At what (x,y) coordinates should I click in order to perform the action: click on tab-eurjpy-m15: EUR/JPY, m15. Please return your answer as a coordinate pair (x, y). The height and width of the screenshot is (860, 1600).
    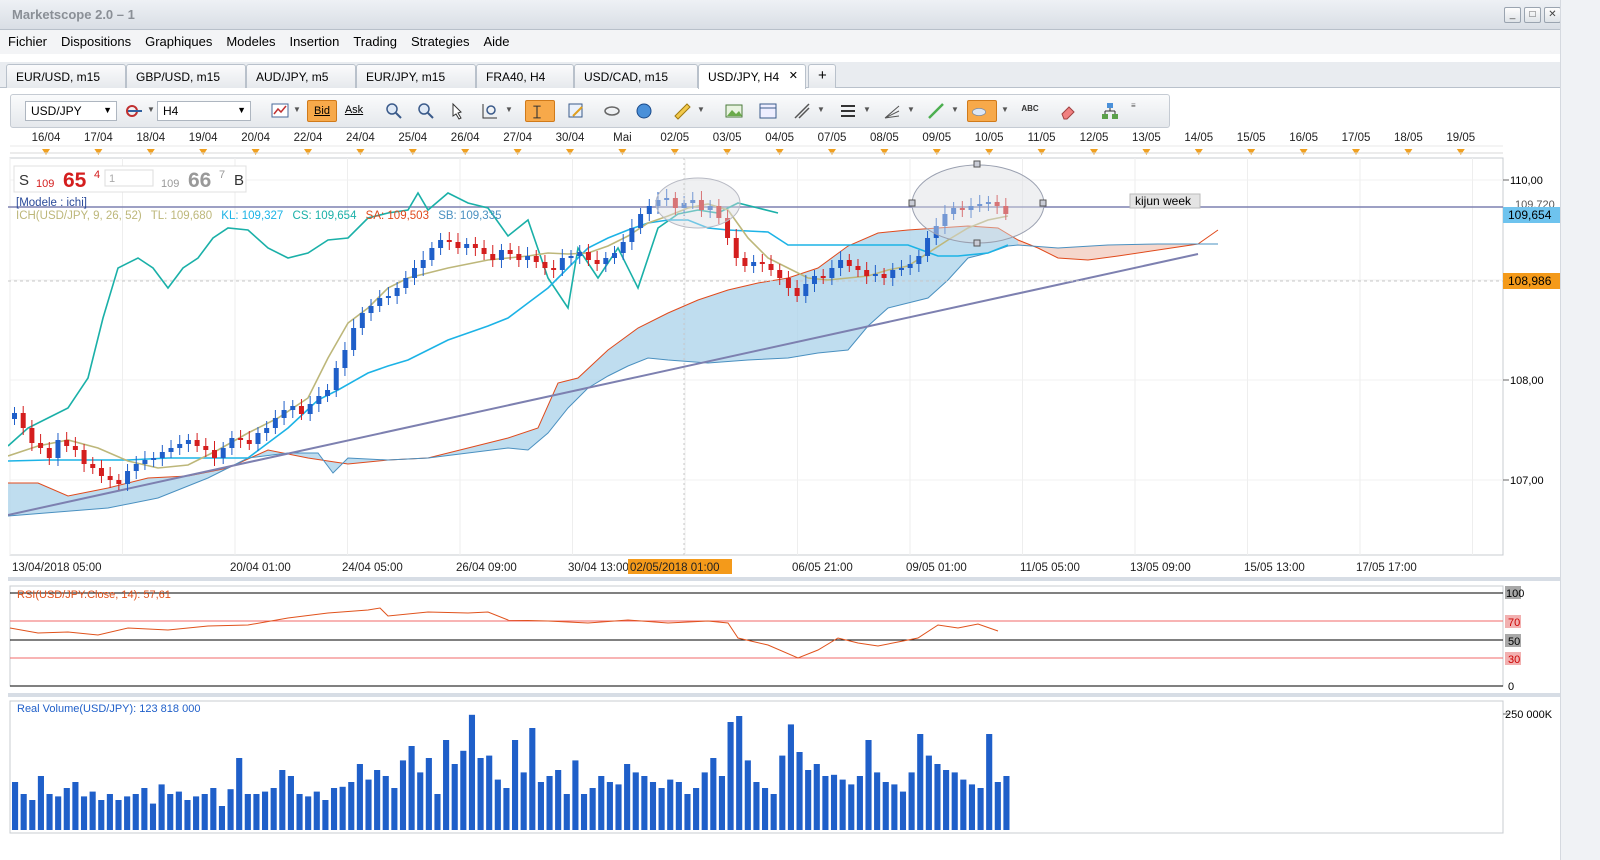
    Looking at the image, I should click on (416, 76).